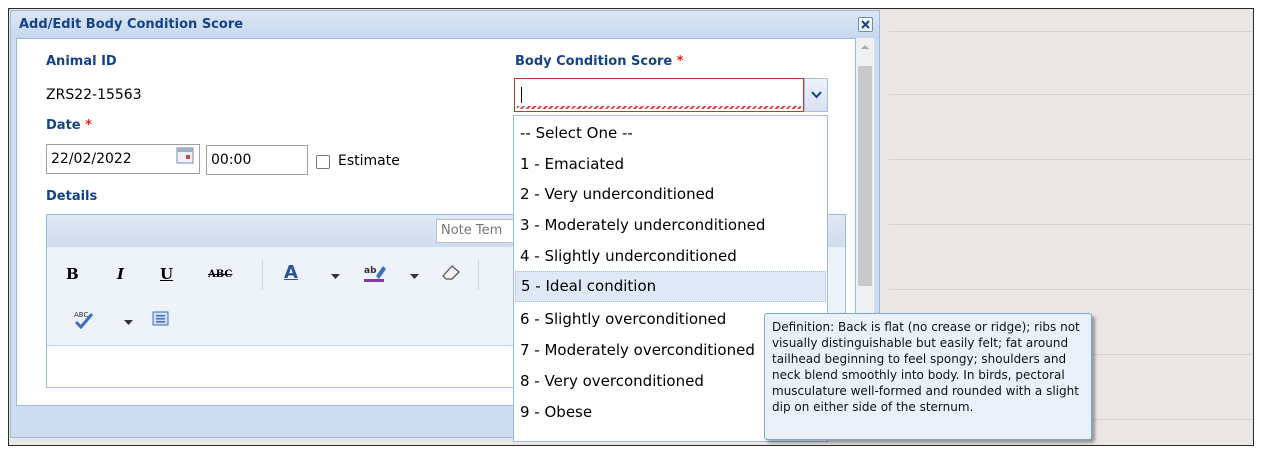  Describe the element at coordinates (670, 225) in the screenshot. I see `bcs-option: 3 - Moderately underconditioned` at that location.